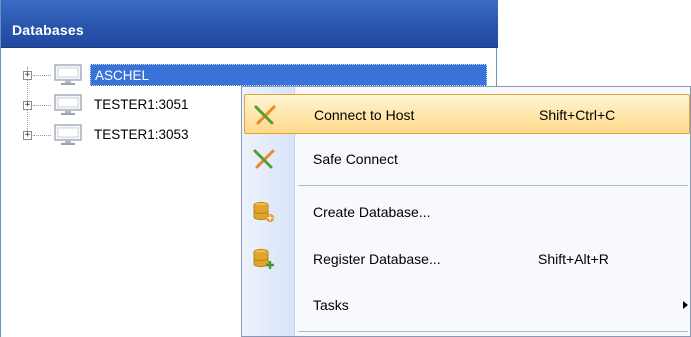 Image resolution: width=691 pixels, height=337 pixels. What do you see at coordinates (467, 259) in the screenshot?
I see `menu-item-register-database: Register Database... Shift+Alt+R` at bounding box center [467, 259].